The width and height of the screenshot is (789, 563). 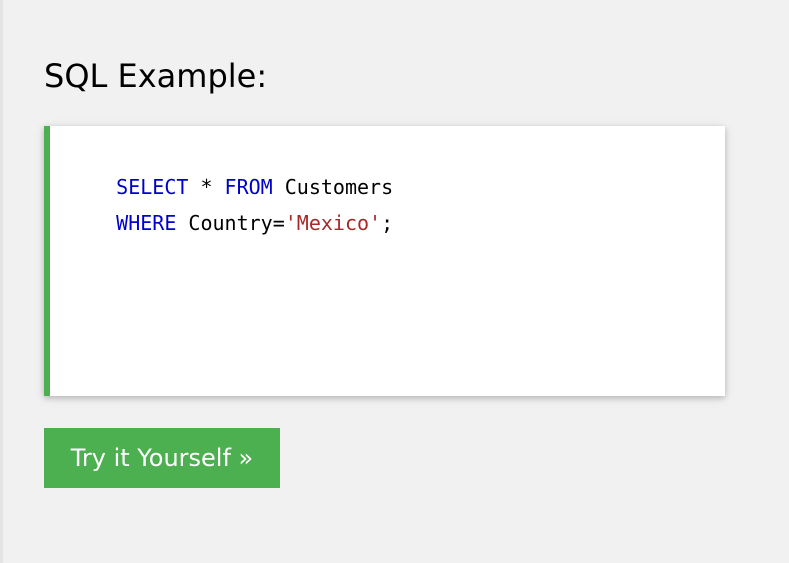 I want to click on sql-text: ;, so click(x=387, y=223).